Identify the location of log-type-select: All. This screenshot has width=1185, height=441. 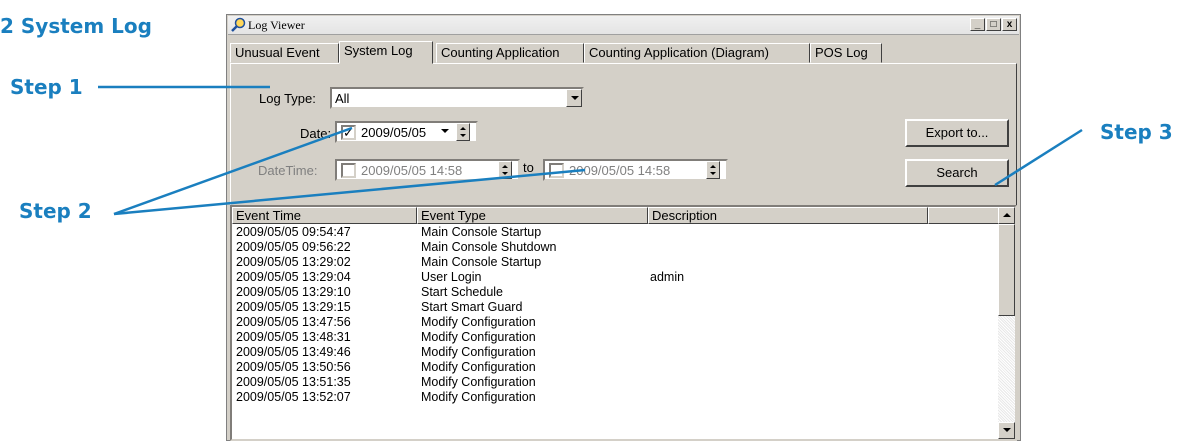
(457, 98).